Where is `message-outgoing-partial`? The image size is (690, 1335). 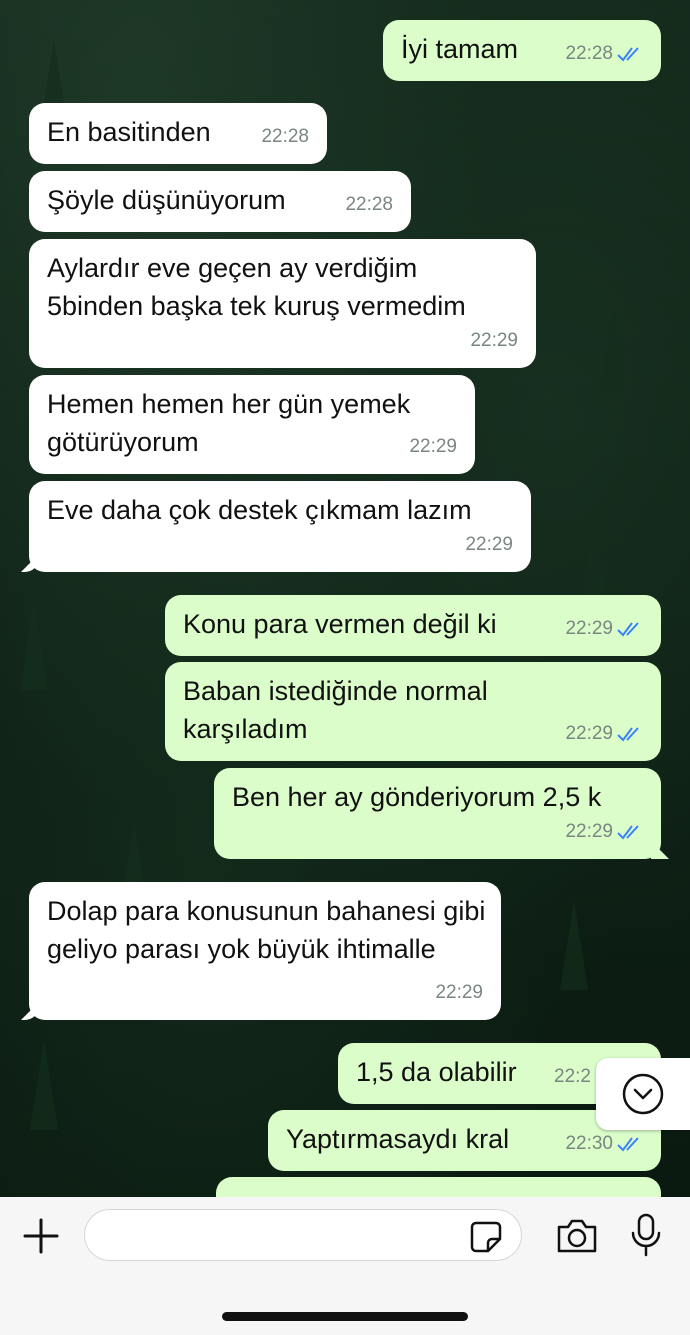 message-outgoing-partial is located at coordinates (438, 1187).